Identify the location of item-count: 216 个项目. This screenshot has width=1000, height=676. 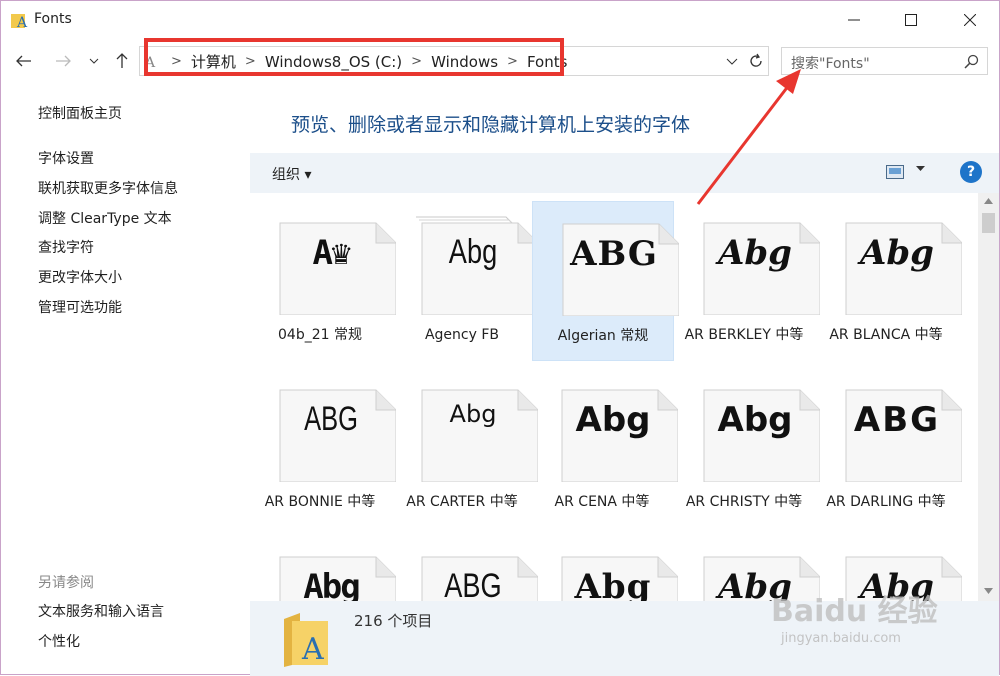
(393, 621).